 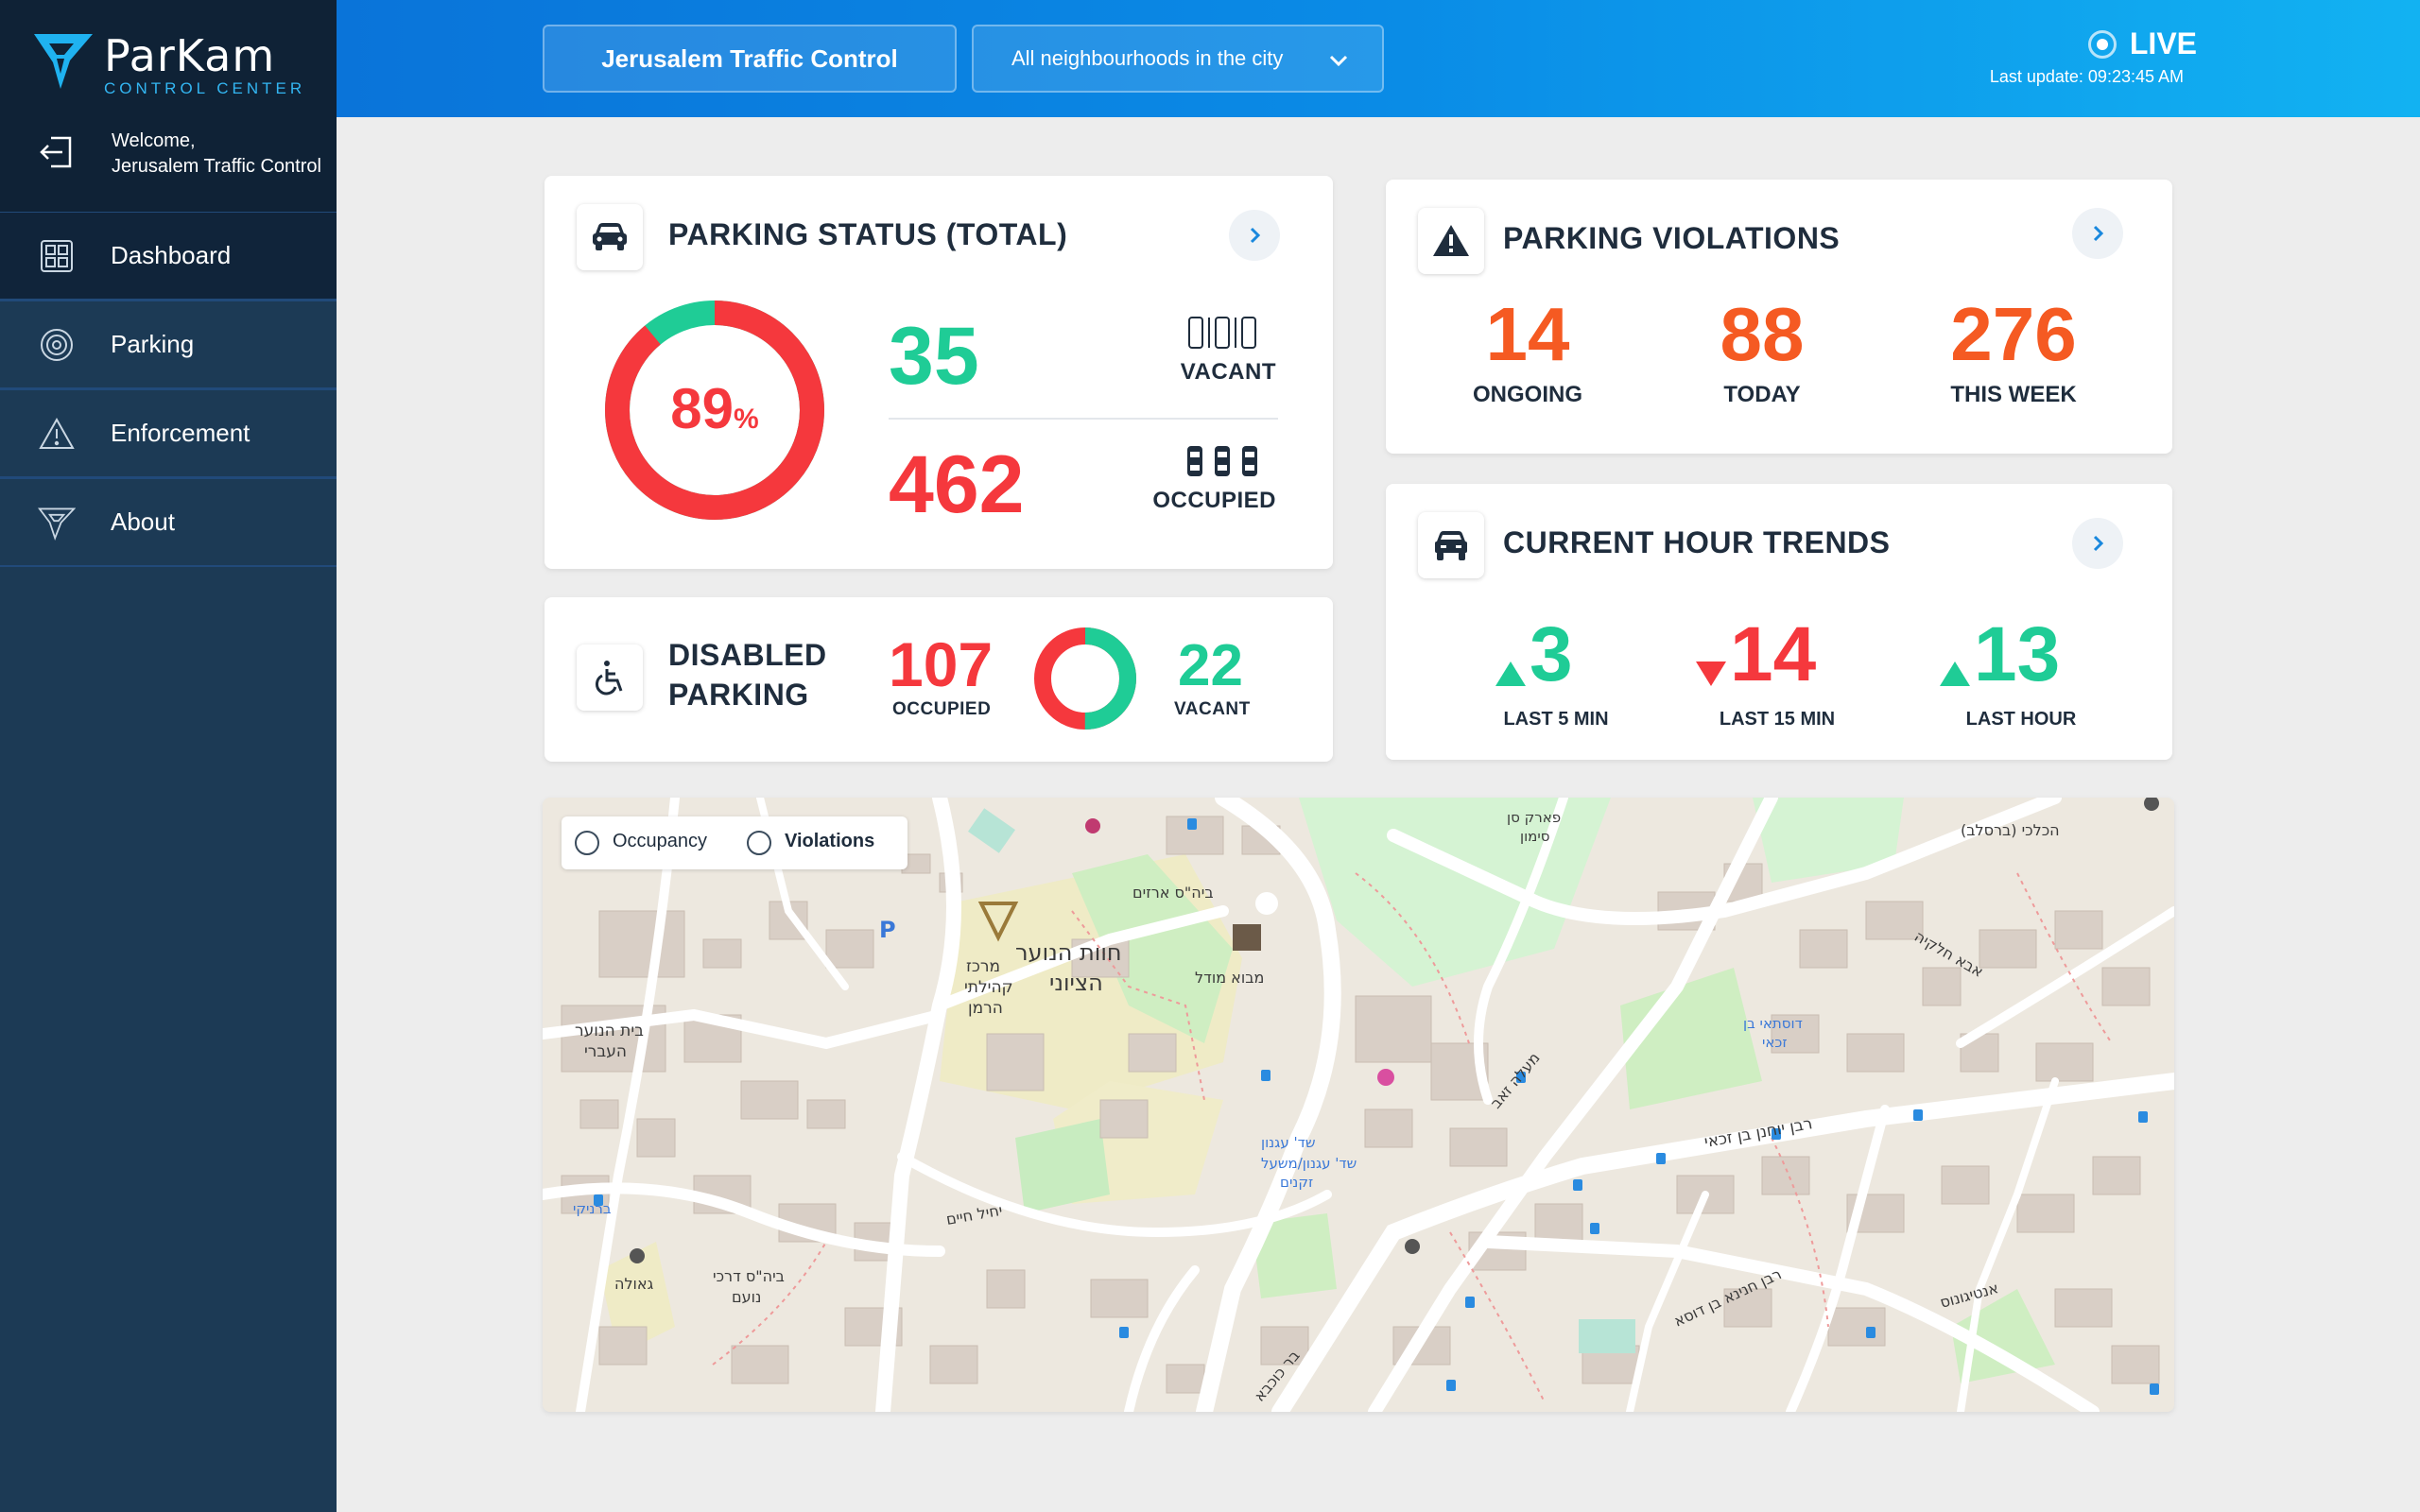 I want to click on violations-week: 276 THIS WEEK, so click(x=2014, y=352).